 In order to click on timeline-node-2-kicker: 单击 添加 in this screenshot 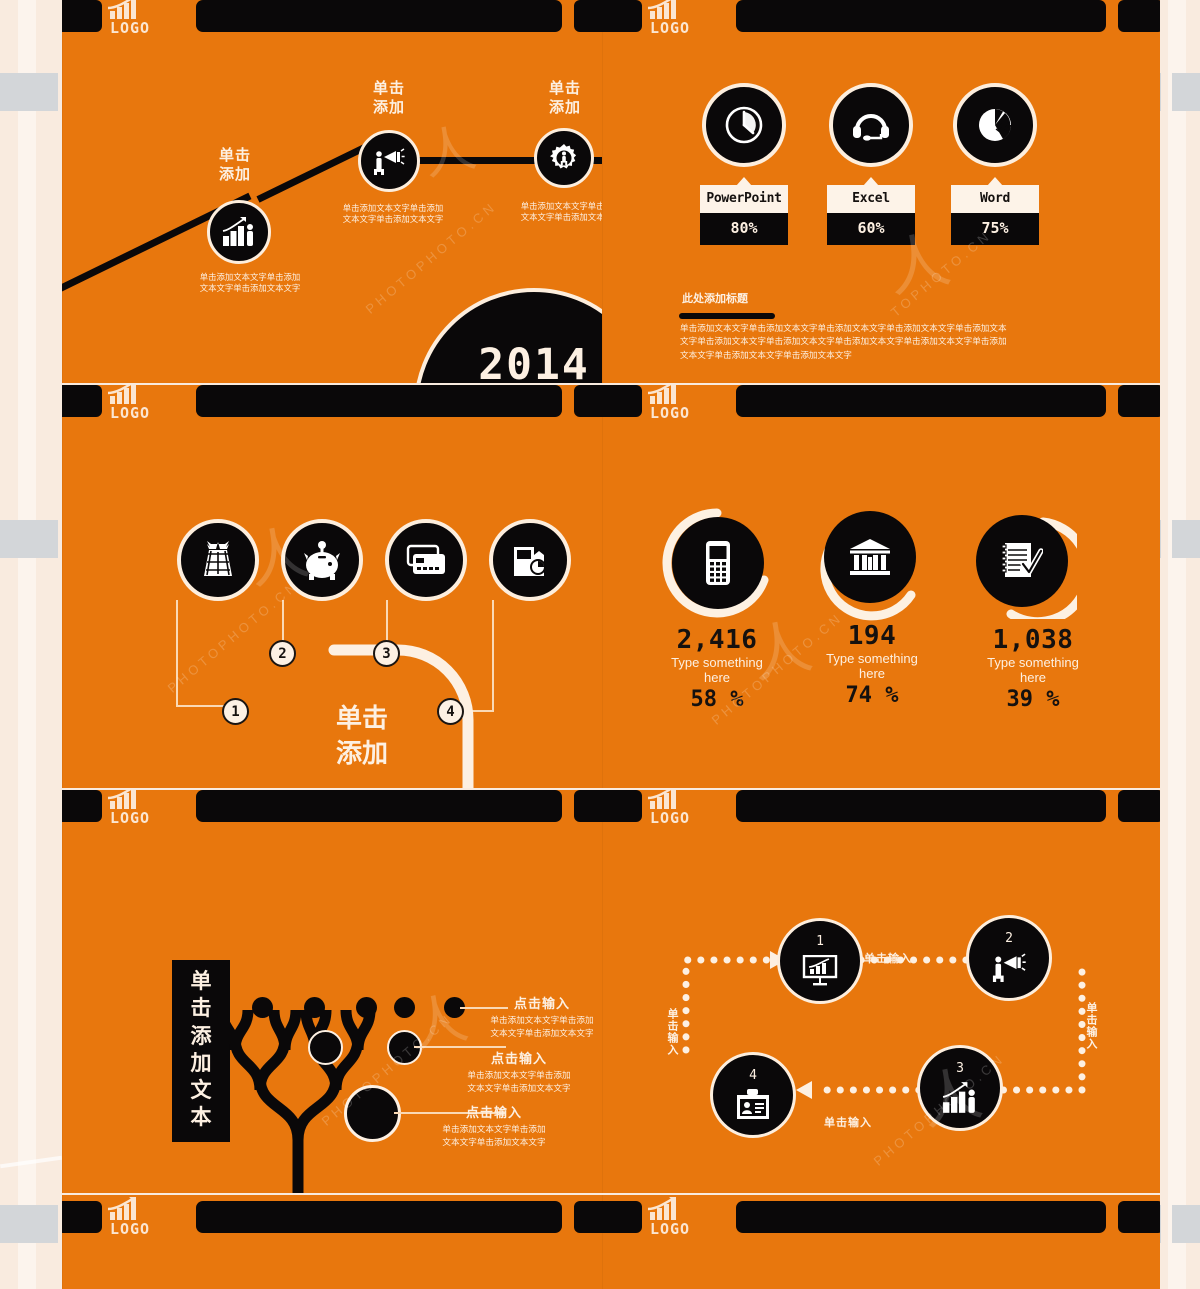, I will do `click(388, 98)`.